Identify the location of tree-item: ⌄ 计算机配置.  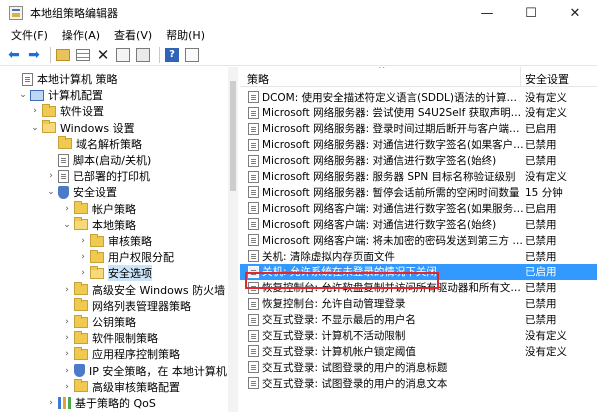
(60, 95).